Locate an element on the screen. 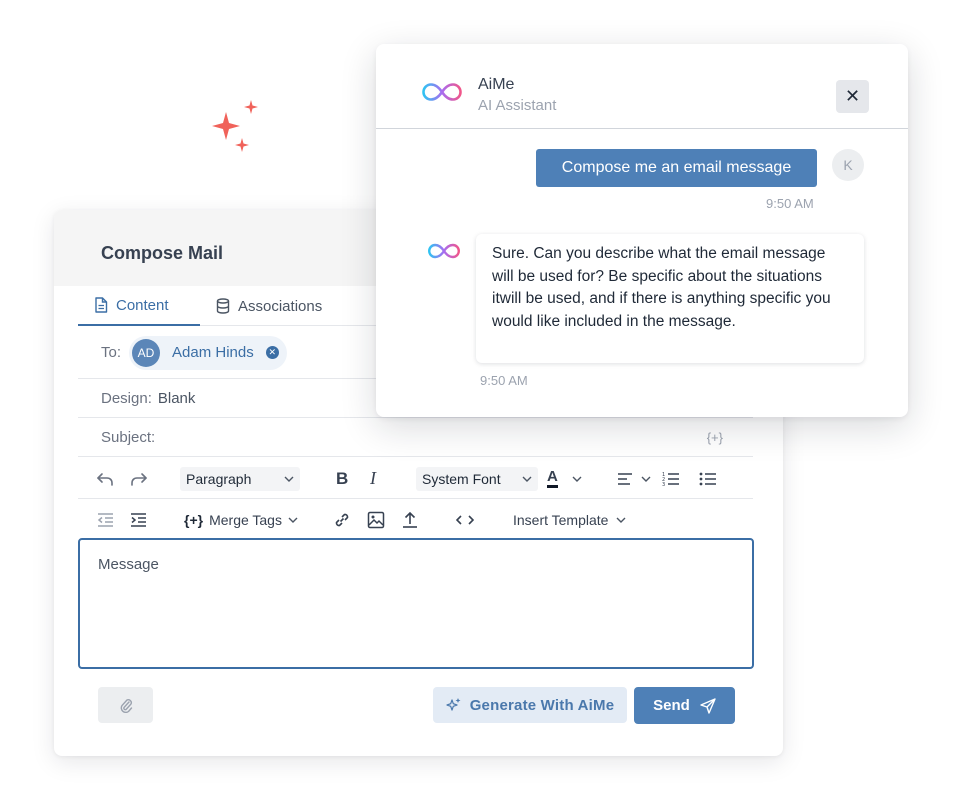 Image resolution: width=964 pixels, height=800 pixels. indent-button is located at coordinates (138, 519).